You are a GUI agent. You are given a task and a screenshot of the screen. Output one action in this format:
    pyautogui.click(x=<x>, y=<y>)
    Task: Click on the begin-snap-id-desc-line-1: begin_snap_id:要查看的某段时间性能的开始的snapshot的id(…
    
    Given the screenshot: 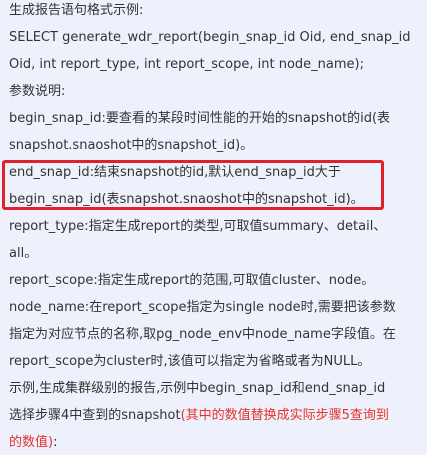 What is the action you would take?
    pyautogui.click(x=200, y=118)
    